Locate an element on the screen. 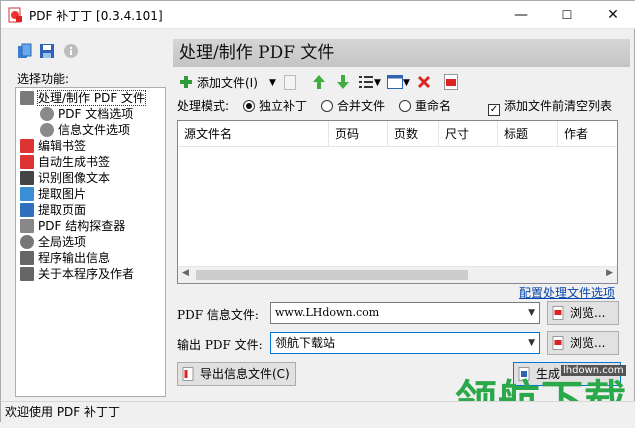 The image size is (635, 428). tree-item-label: 自动生成书签 is located at coordinates (74, 162).